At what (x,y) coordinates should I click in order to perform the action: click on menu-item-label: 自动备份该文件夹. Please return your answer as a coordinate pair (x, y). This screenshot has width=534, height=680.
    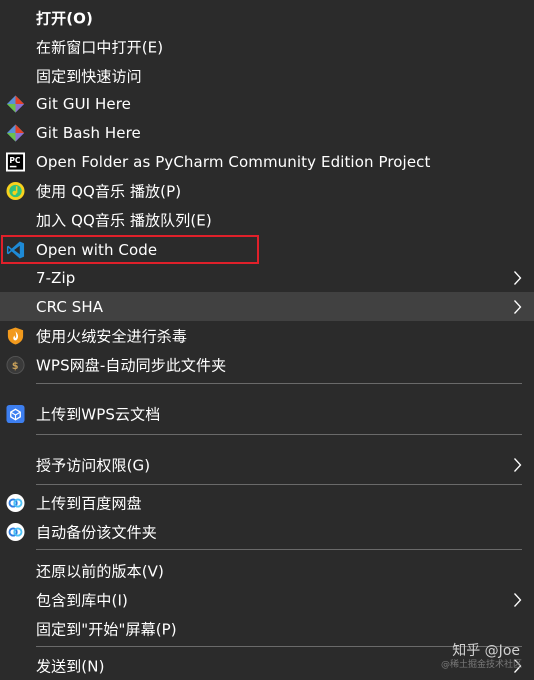
    Looking at the image, I should click on (96, 532).